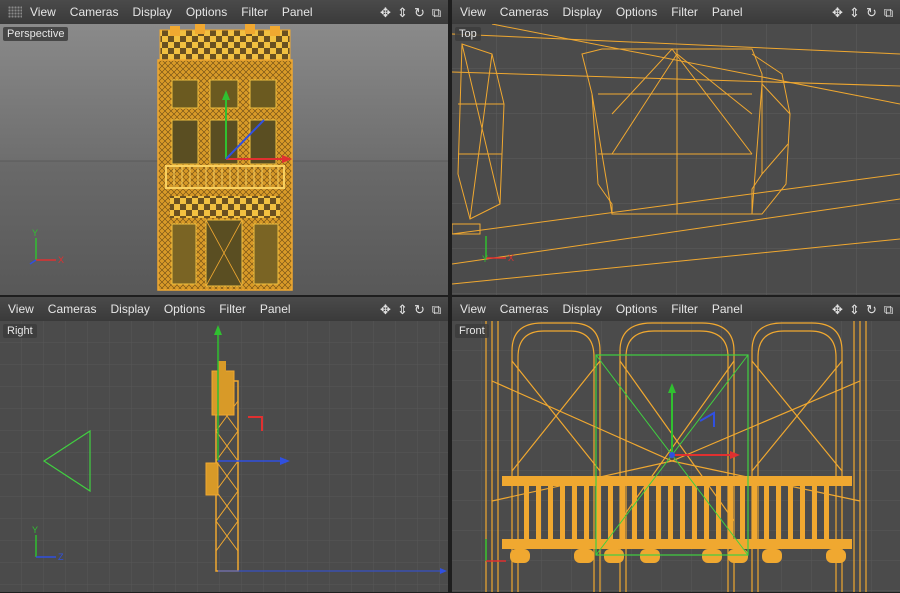 This screenshot has height=593, width=900. Describe the element at coordinates (472, 331) in the screenshot. I see `viewport-label-front: Front` at that location.